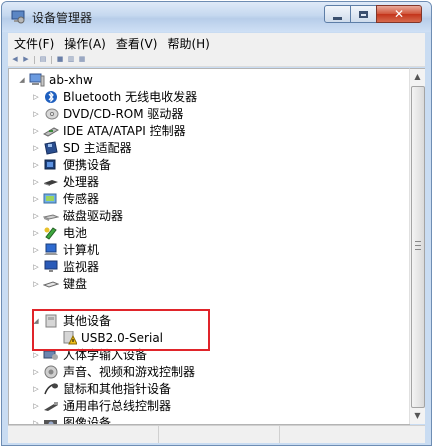 This screenshot has width=433, height=446. What do you see at coordinates (85, 43) in the screenshot?
I see `menu-action: 操作(A)` at bounding box center [85, 43].